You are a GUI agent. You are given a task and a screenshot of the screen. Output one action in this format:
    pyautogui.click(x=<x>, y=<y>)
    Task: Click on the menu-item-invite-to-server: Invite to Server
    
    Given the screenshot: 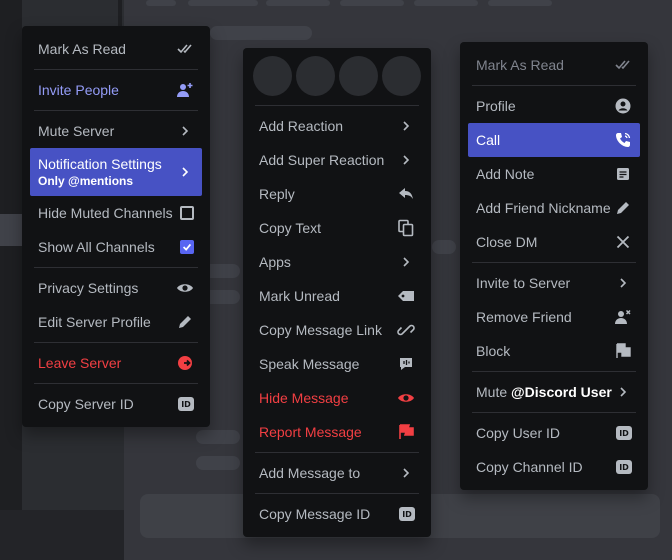 What is the action you would take?
    pyautogui.click(x=554, y=283)
    